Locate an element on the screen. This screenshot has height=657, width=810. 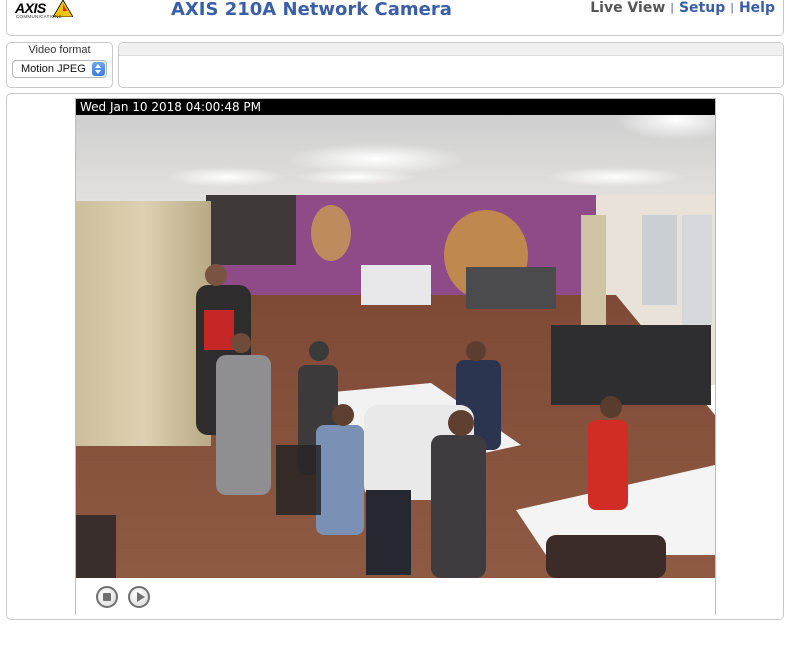
video-format-select: Motion JPEG is located at coordinates (59, 69).